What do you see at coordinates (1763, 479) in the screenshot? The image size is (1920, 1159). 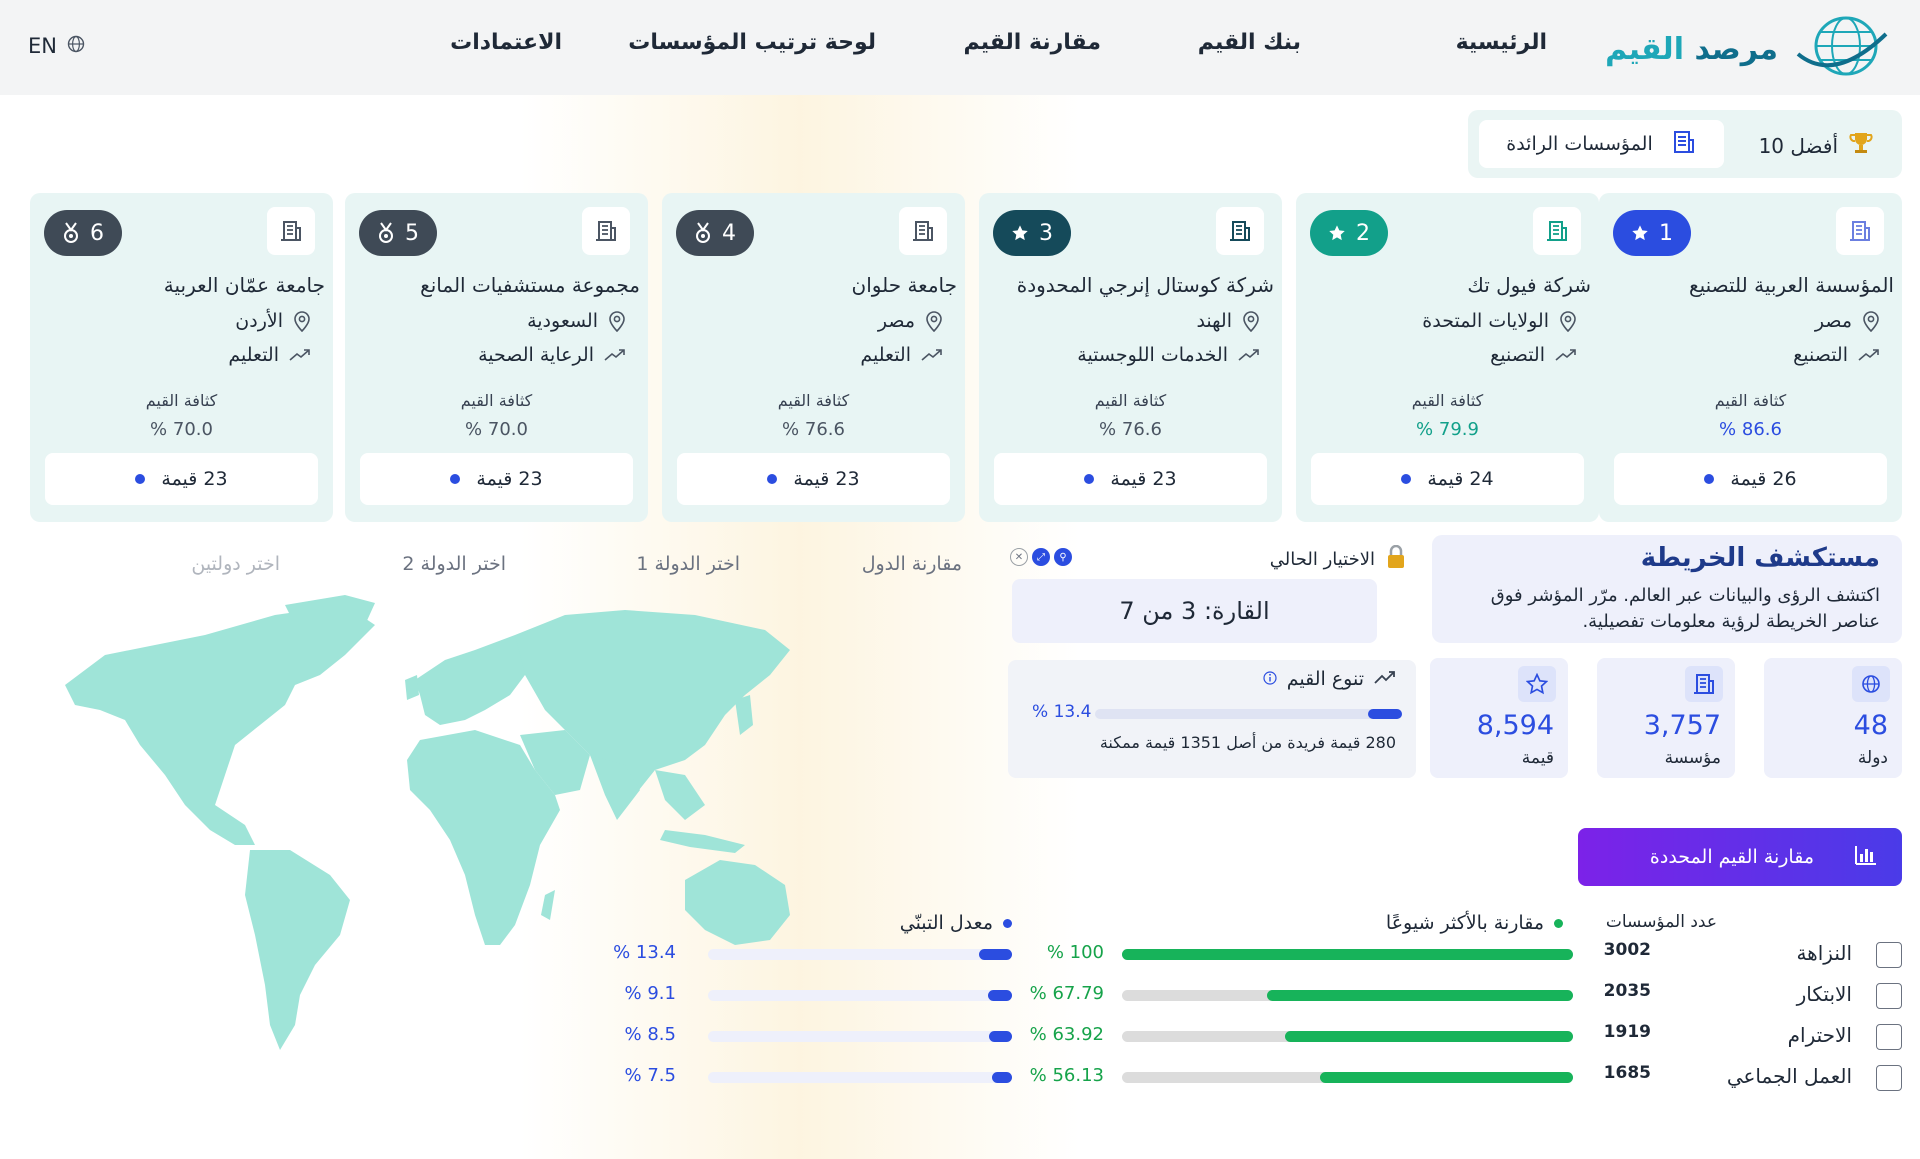 I see `values-count: 26 قيمة` at bounding box center [1763, 479].